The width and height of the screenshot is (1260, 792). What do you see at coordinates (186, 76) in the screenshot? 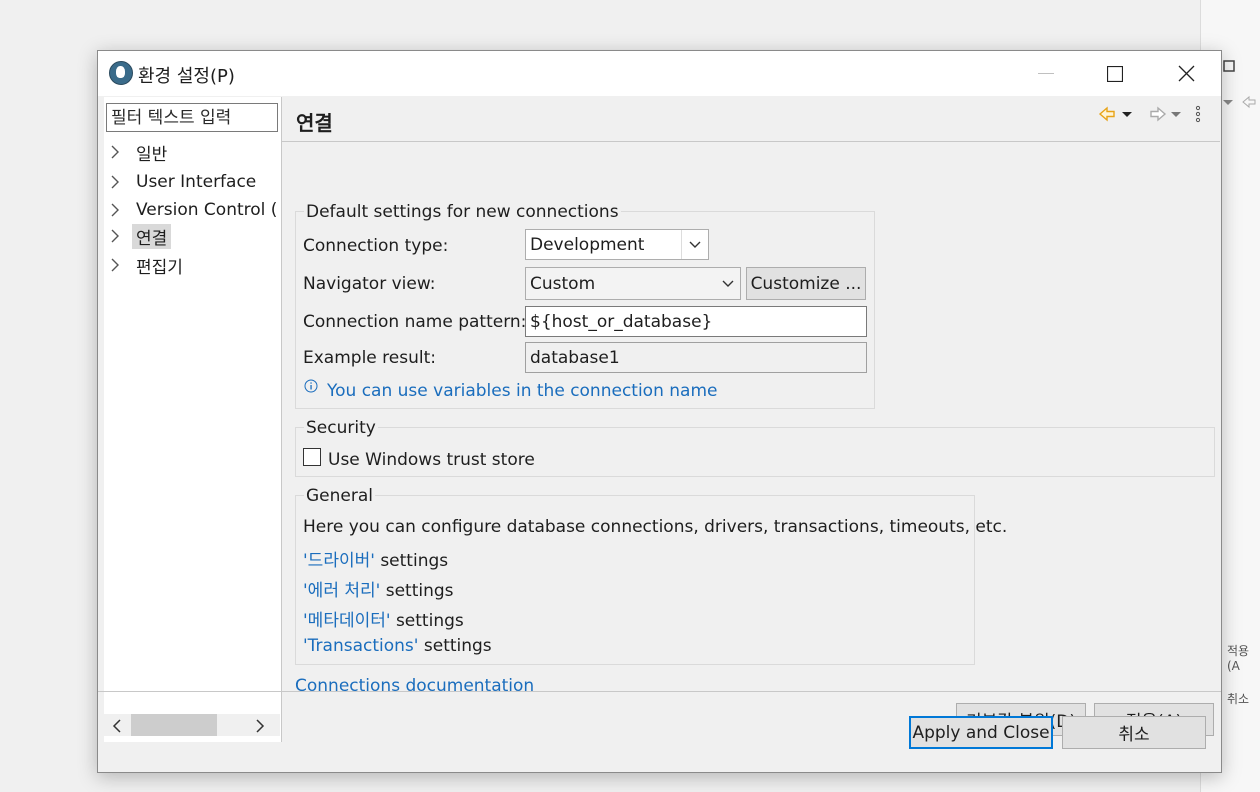
I see `dialog-title: 환경 설정(P)` at bounding box center [186, 76].